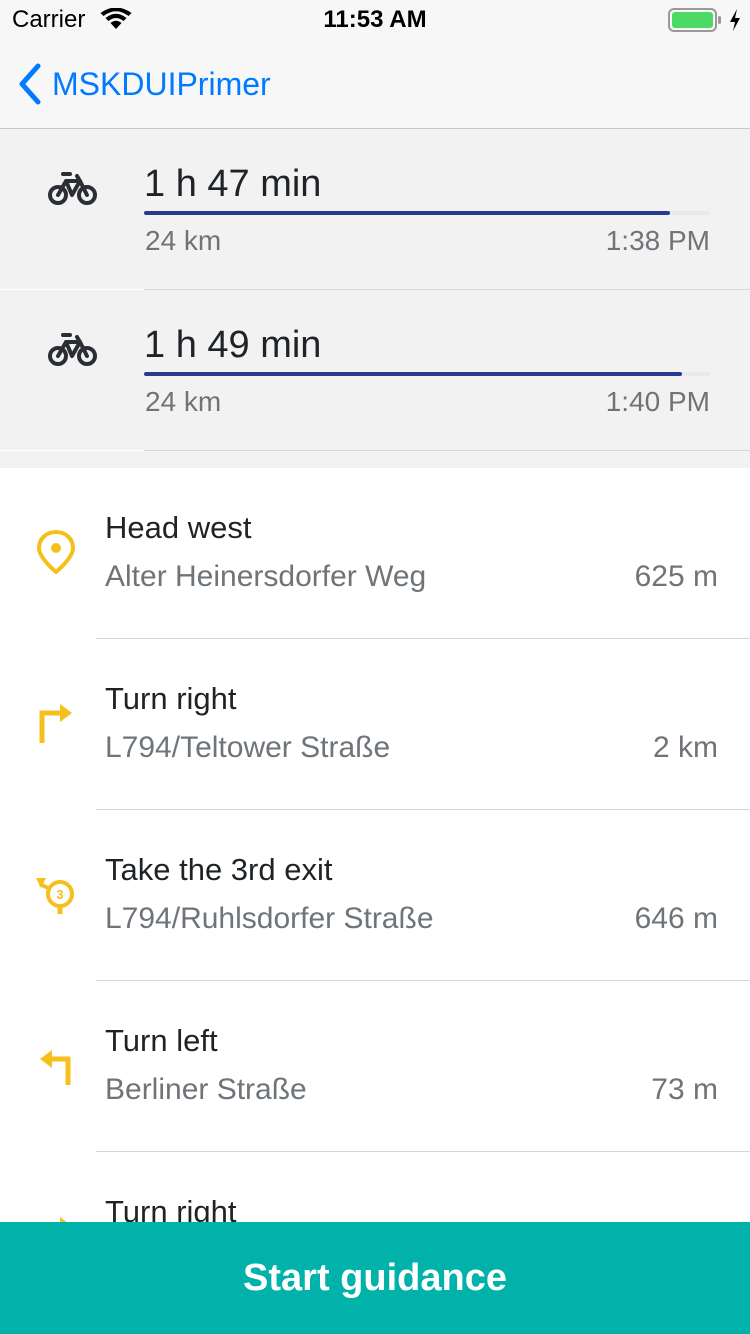 This screenshot has width=750, height=1334. What do you see at coordinates (676, 918) in the screenshot?
I see `instruction-distance: 646 m` at bounding box center [676, 918].